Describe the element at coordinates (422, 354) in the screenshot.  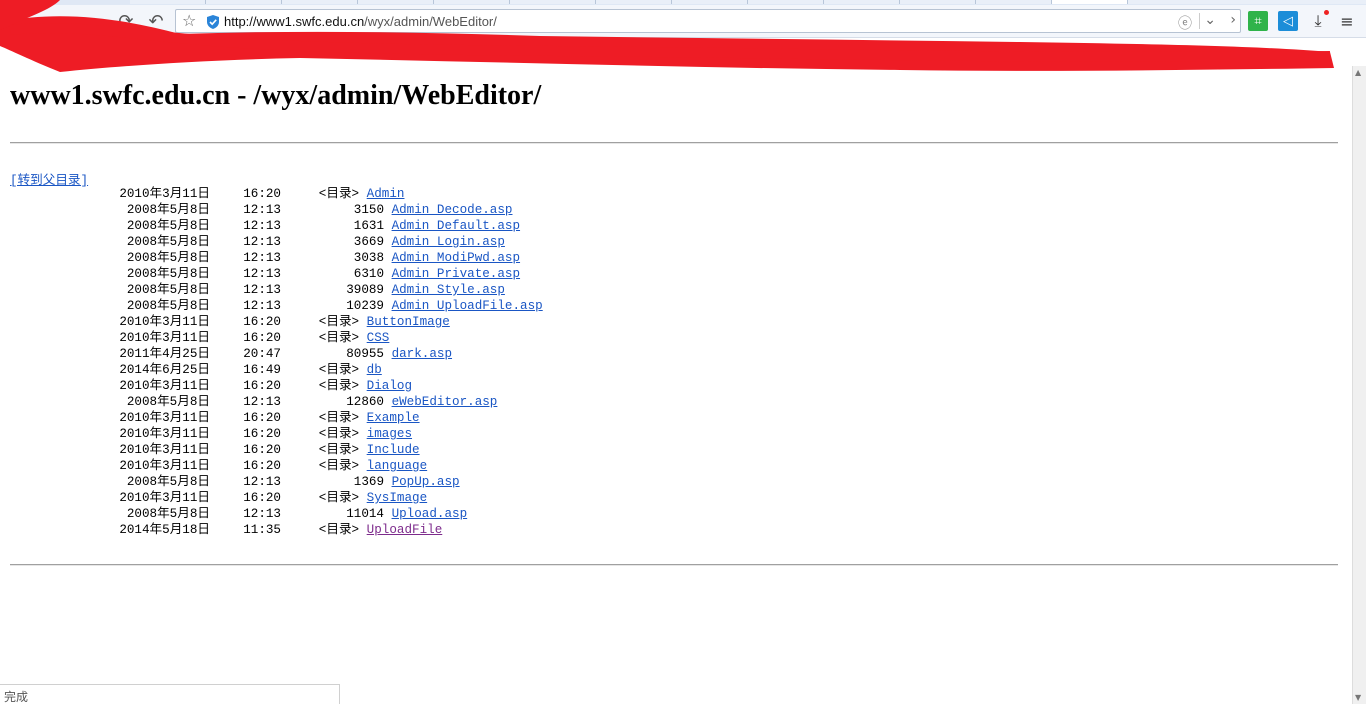
I see `file-link: dark.asp` at that location.